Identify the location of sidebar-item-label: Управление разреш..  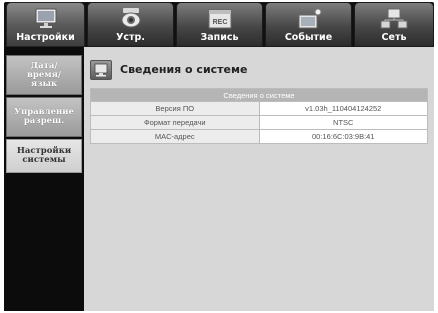
(44, 116).